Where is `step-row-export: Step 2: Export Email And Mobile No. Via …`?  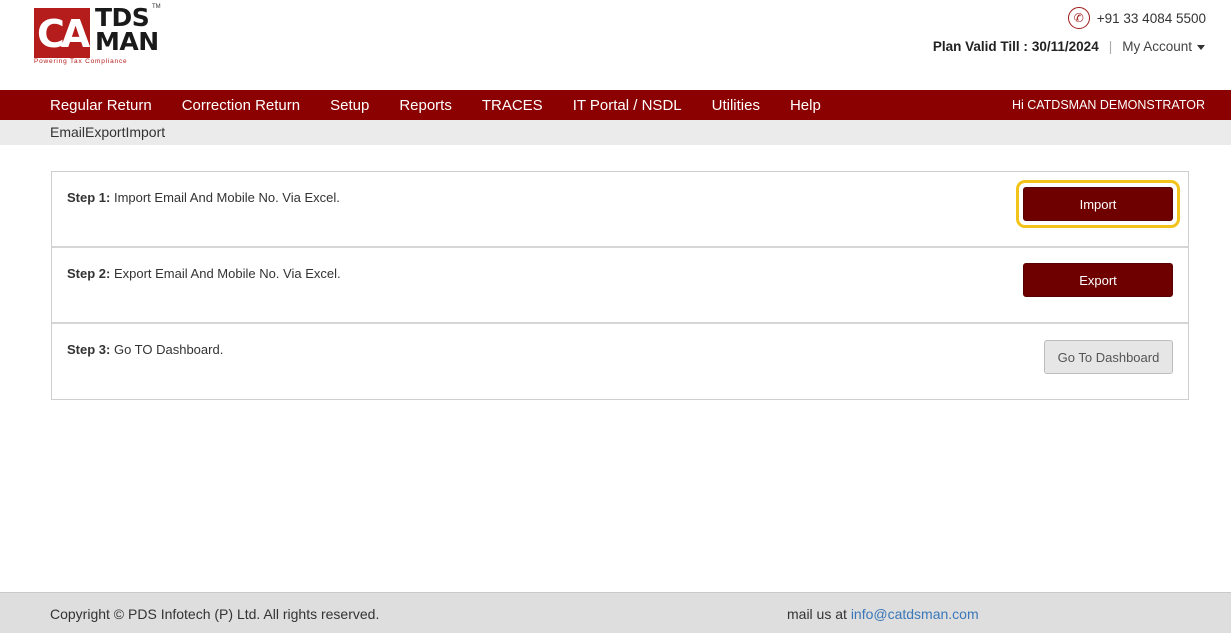
step-row-export: Step 2: Export Email And Mobile No. Via … is located at coordinates (620, 286).